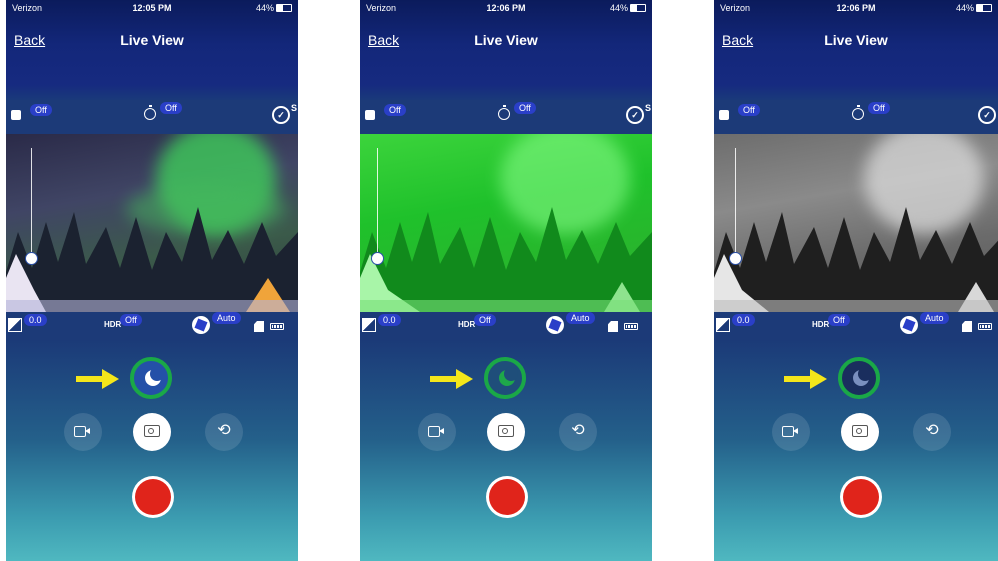  I want to click on bottom-control-bar, so click(856, 326).